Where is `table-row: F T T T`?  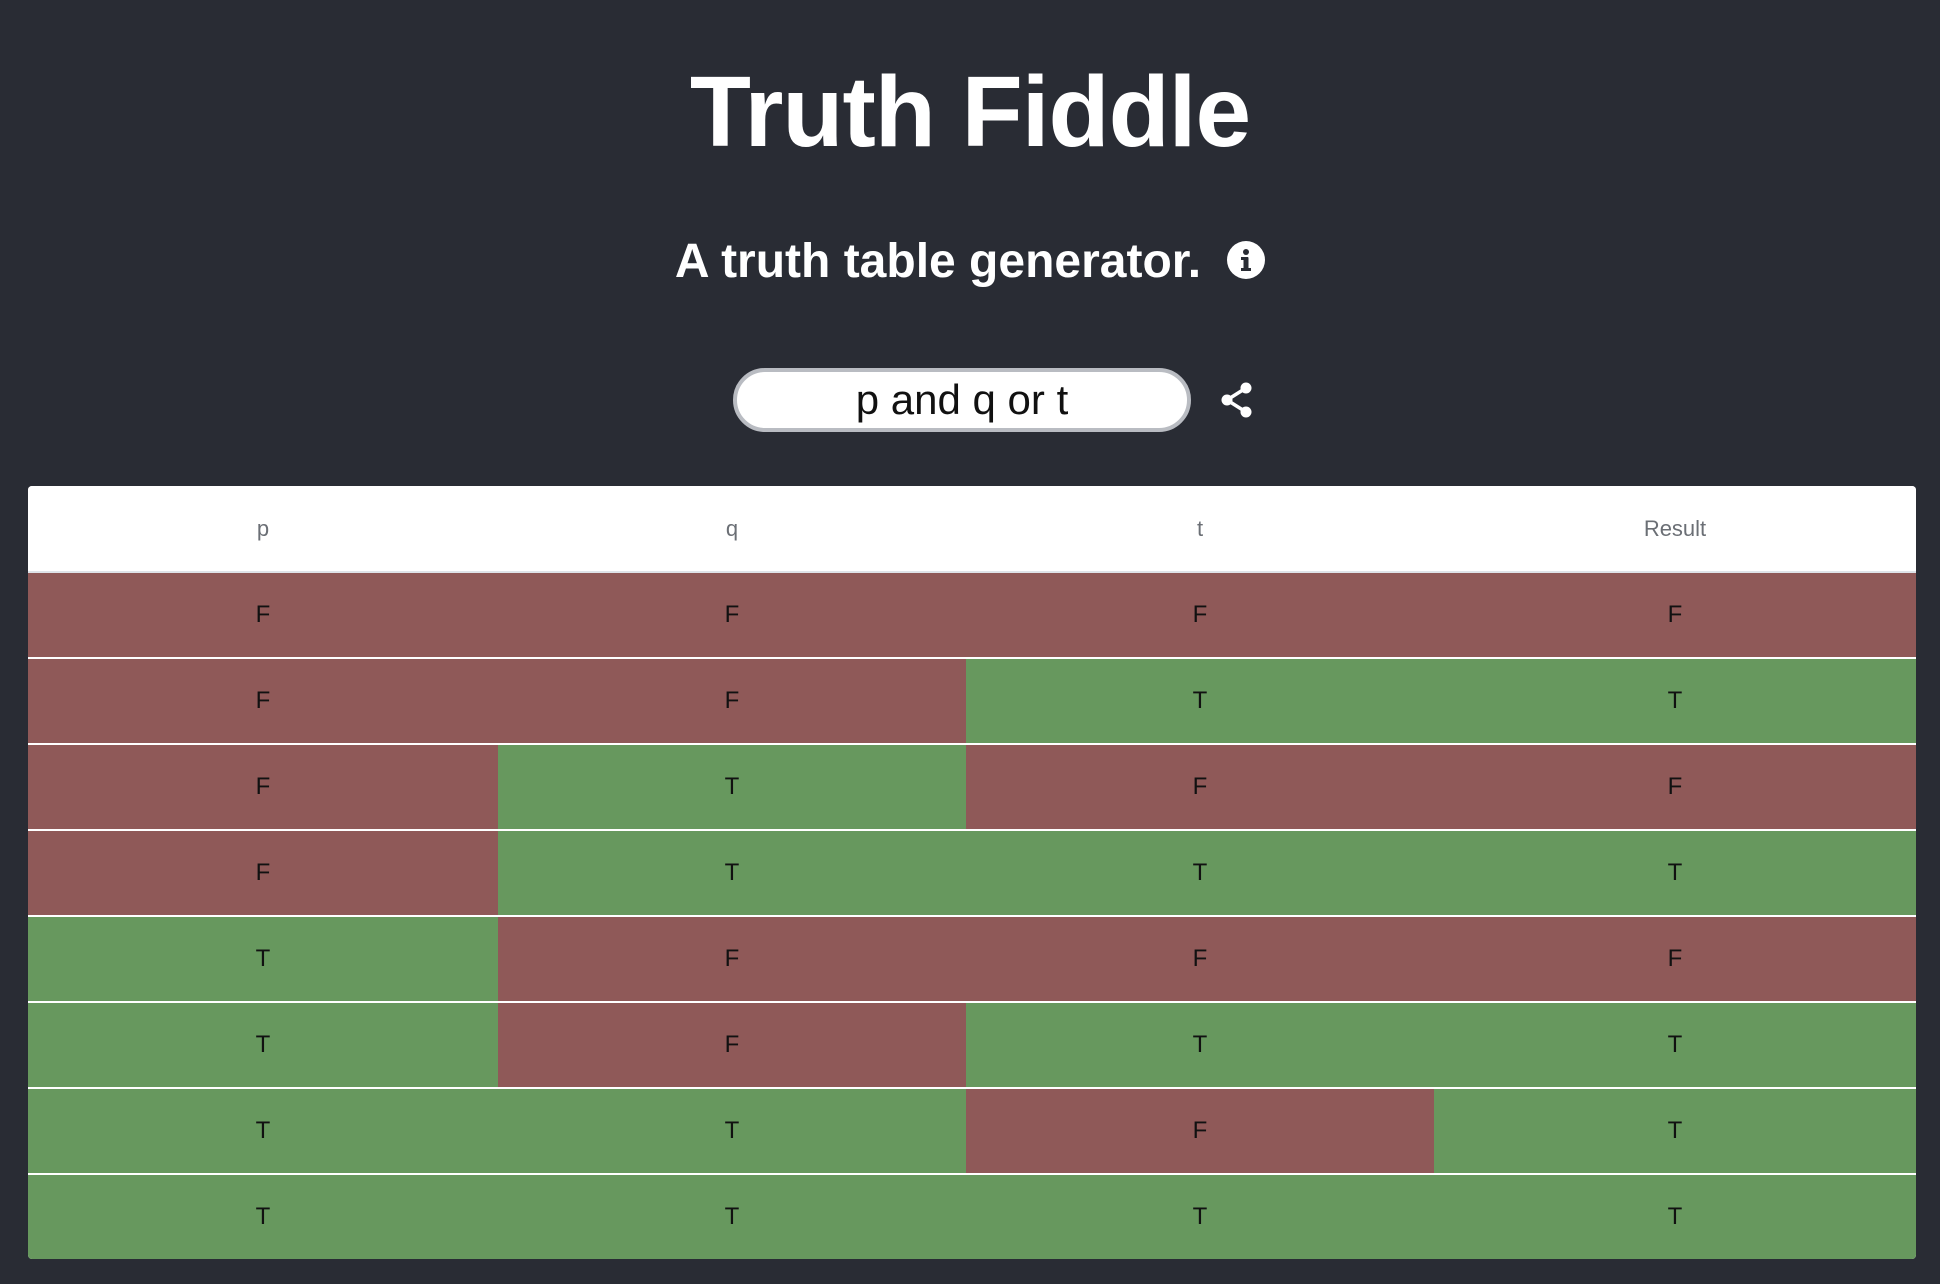 table-row: F T T T is located at coordinates (972, 873).